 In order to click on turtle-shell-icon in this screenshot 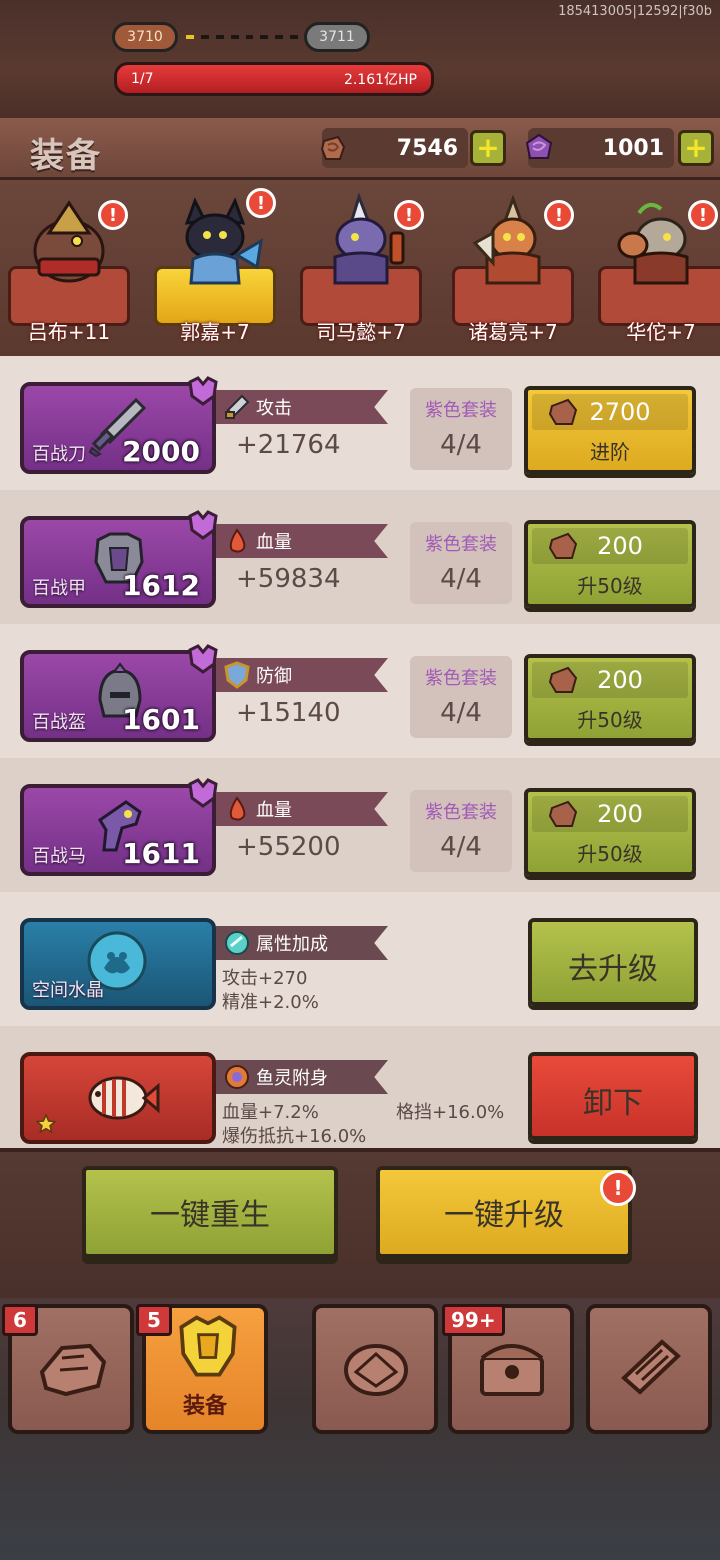, I will do `click(376, 1370)`.